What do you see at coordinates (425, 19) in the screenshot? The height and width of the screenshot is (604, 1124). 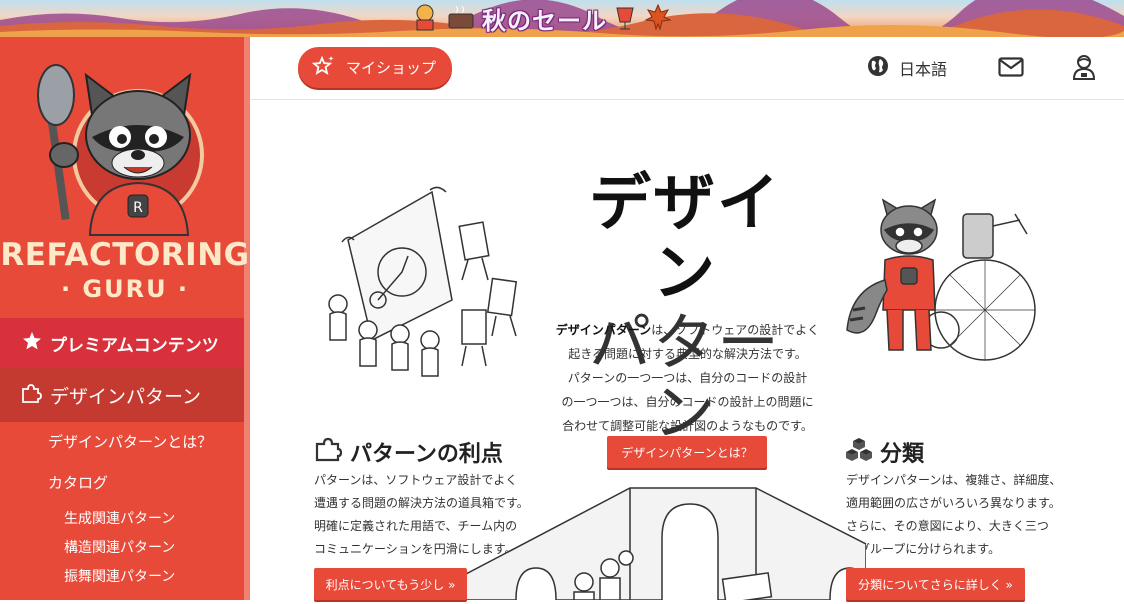 I see `raccoon-reading-icon` at bounding box center [425, 19].